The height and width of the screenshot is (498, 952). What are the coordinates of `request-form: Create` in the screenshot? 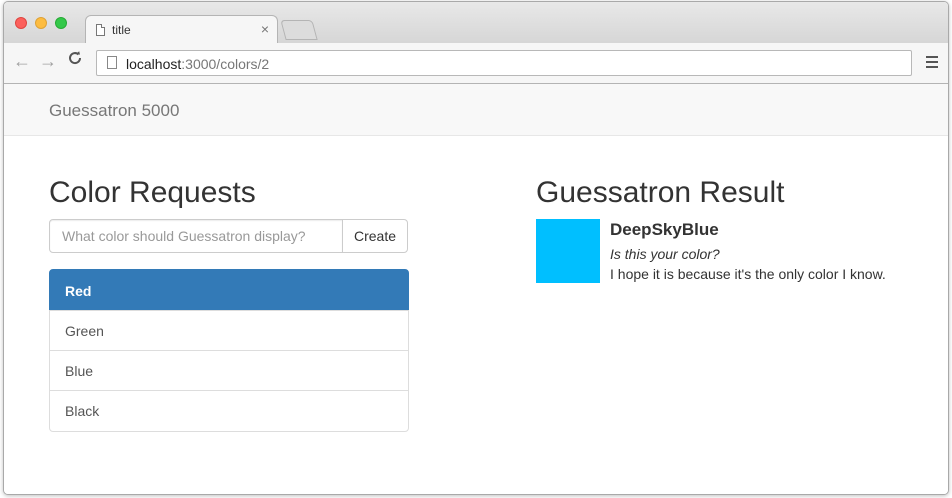 It's located at (229, 236).